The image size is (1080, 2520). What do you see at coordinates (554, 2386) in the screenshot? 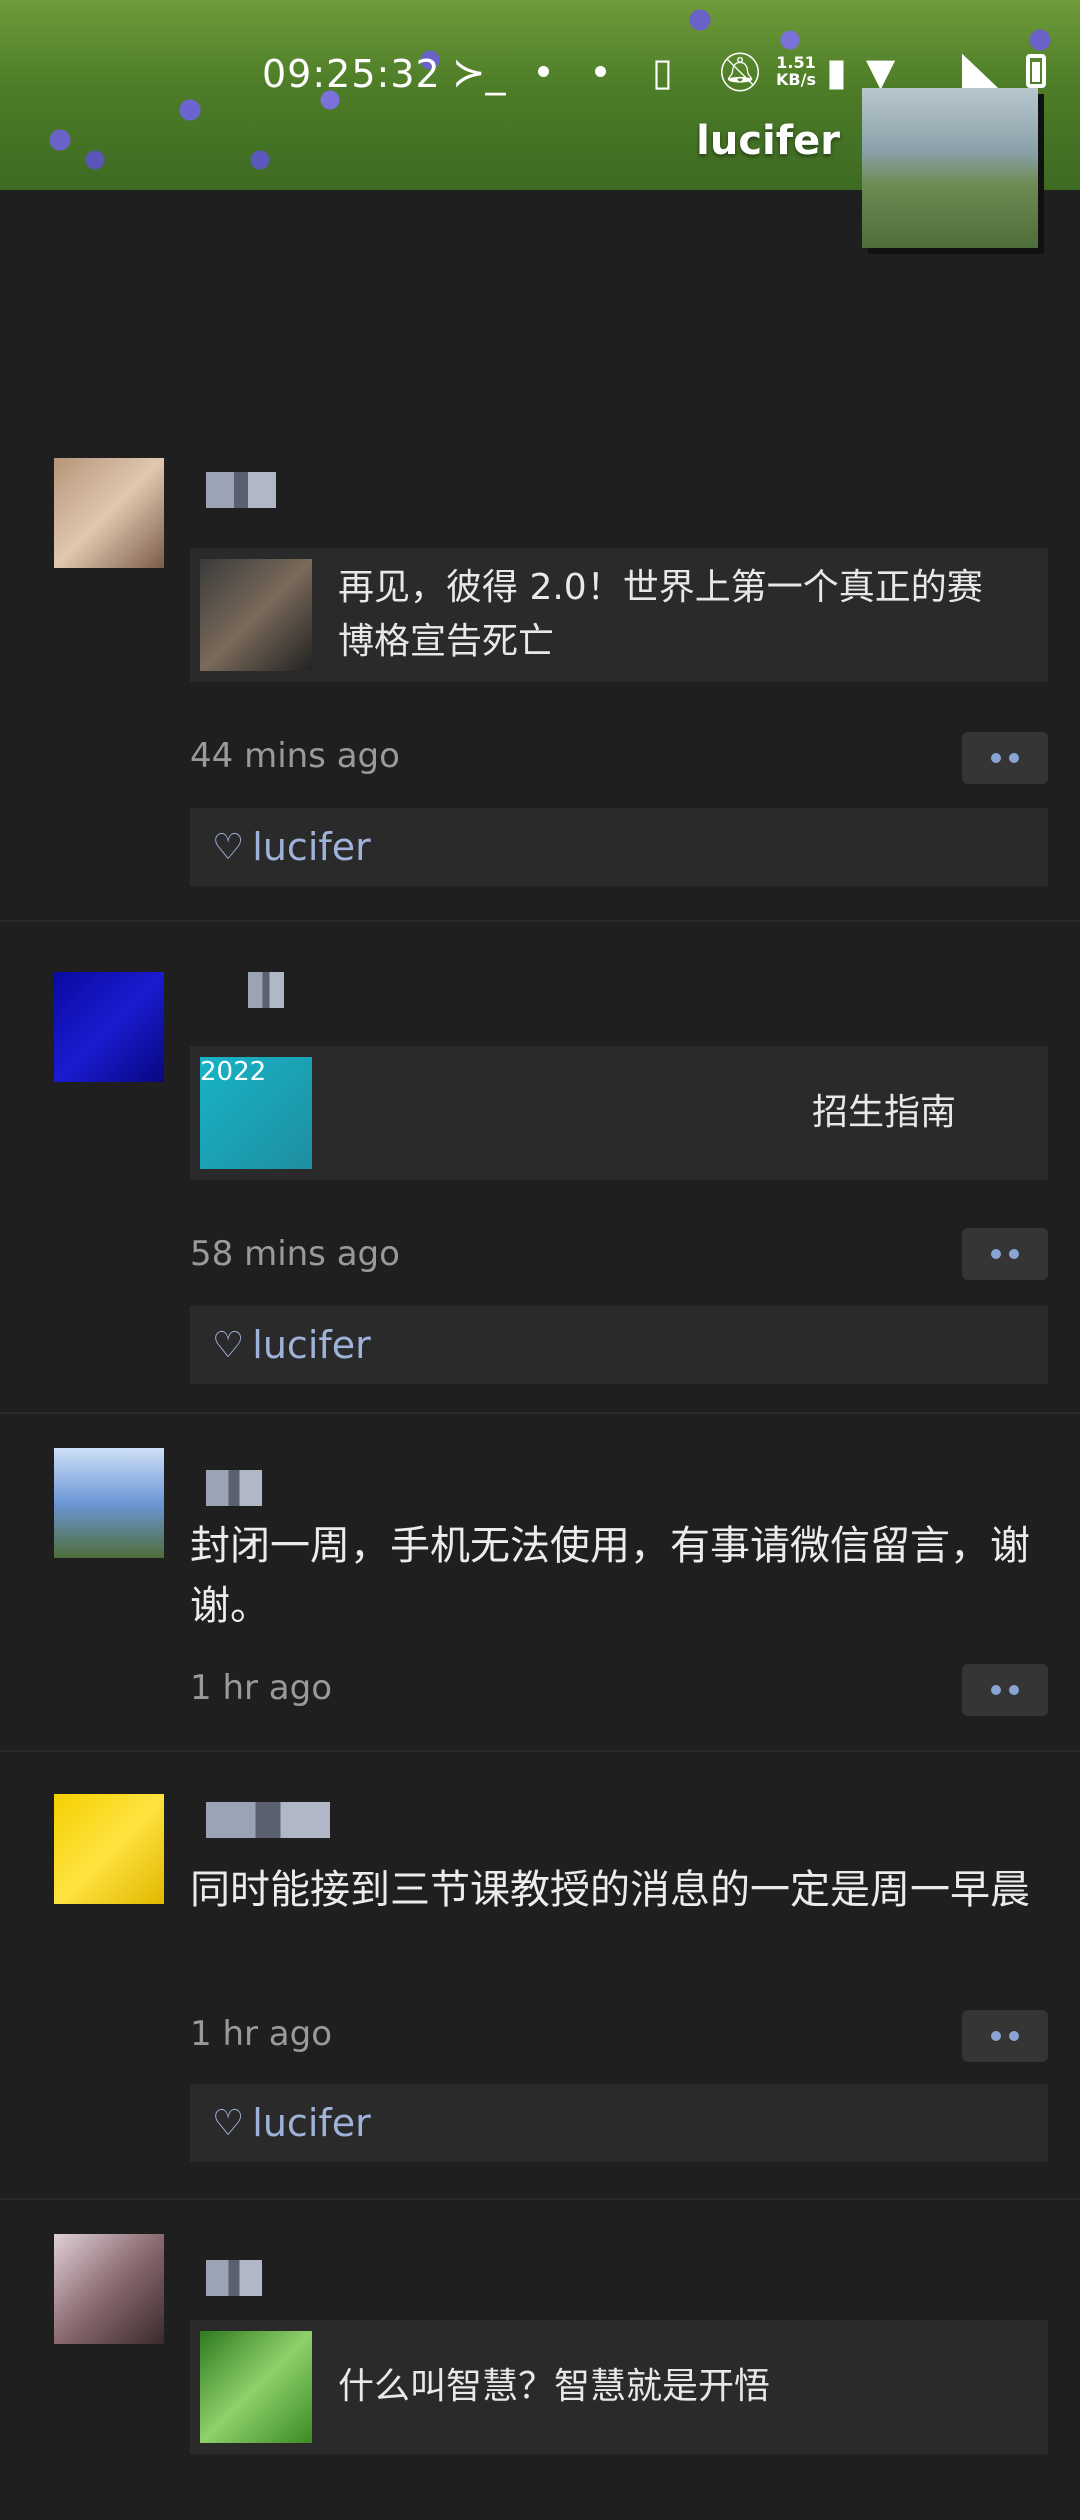
I see `share-title: 什么叫智慧？智慧就是开悟` at bounding box center [554, 2386].